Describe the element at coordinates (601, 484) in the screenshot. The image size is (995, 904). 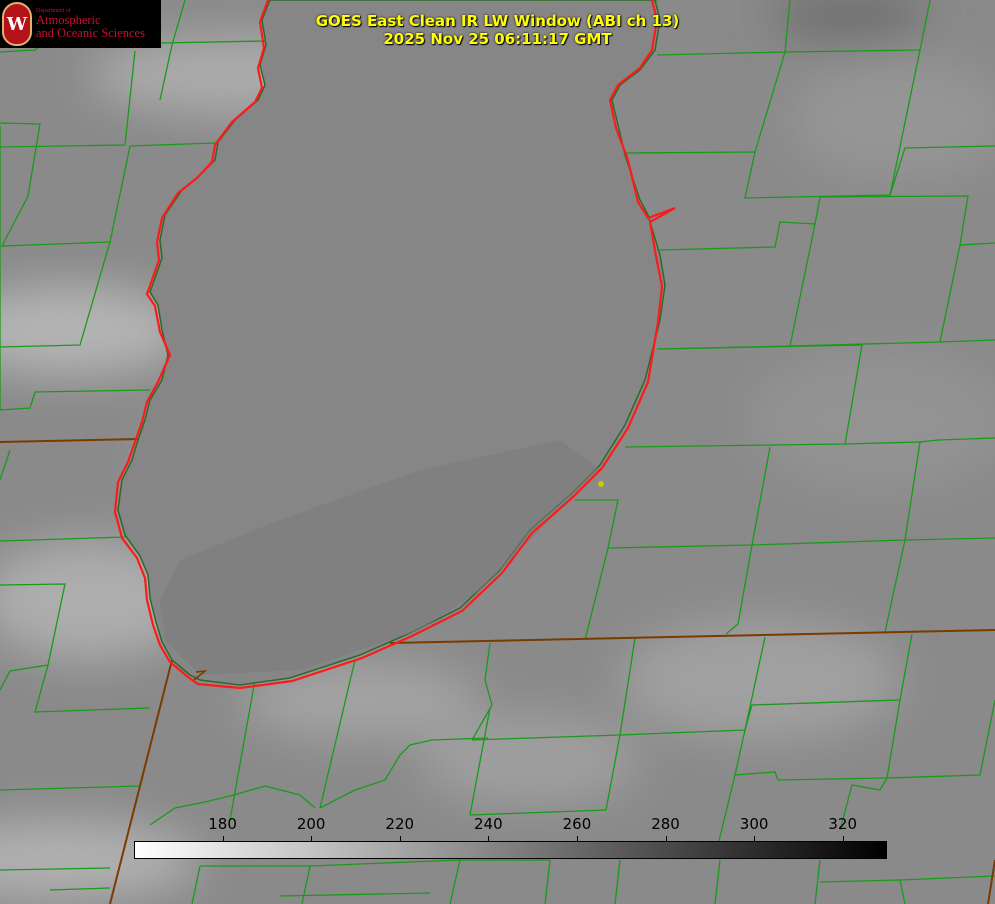
I see `location-marker` at that location.